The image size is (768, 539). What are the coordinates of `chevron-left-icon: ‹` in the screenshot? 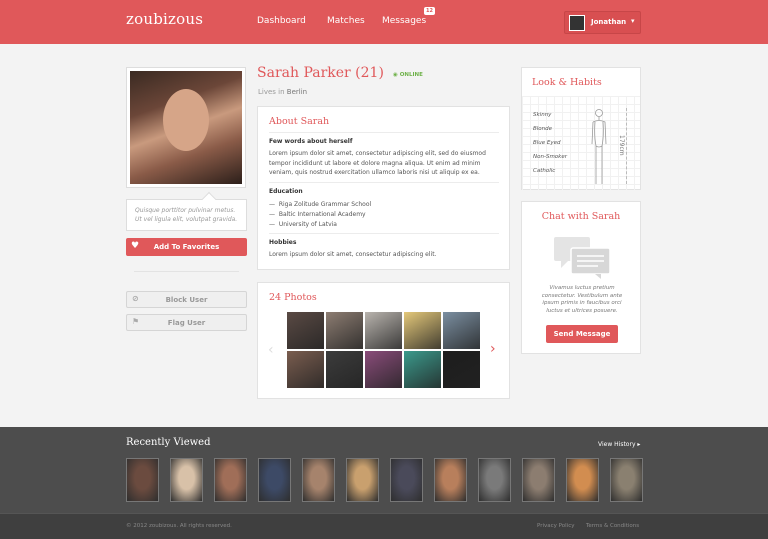 It's located at (271, 350).